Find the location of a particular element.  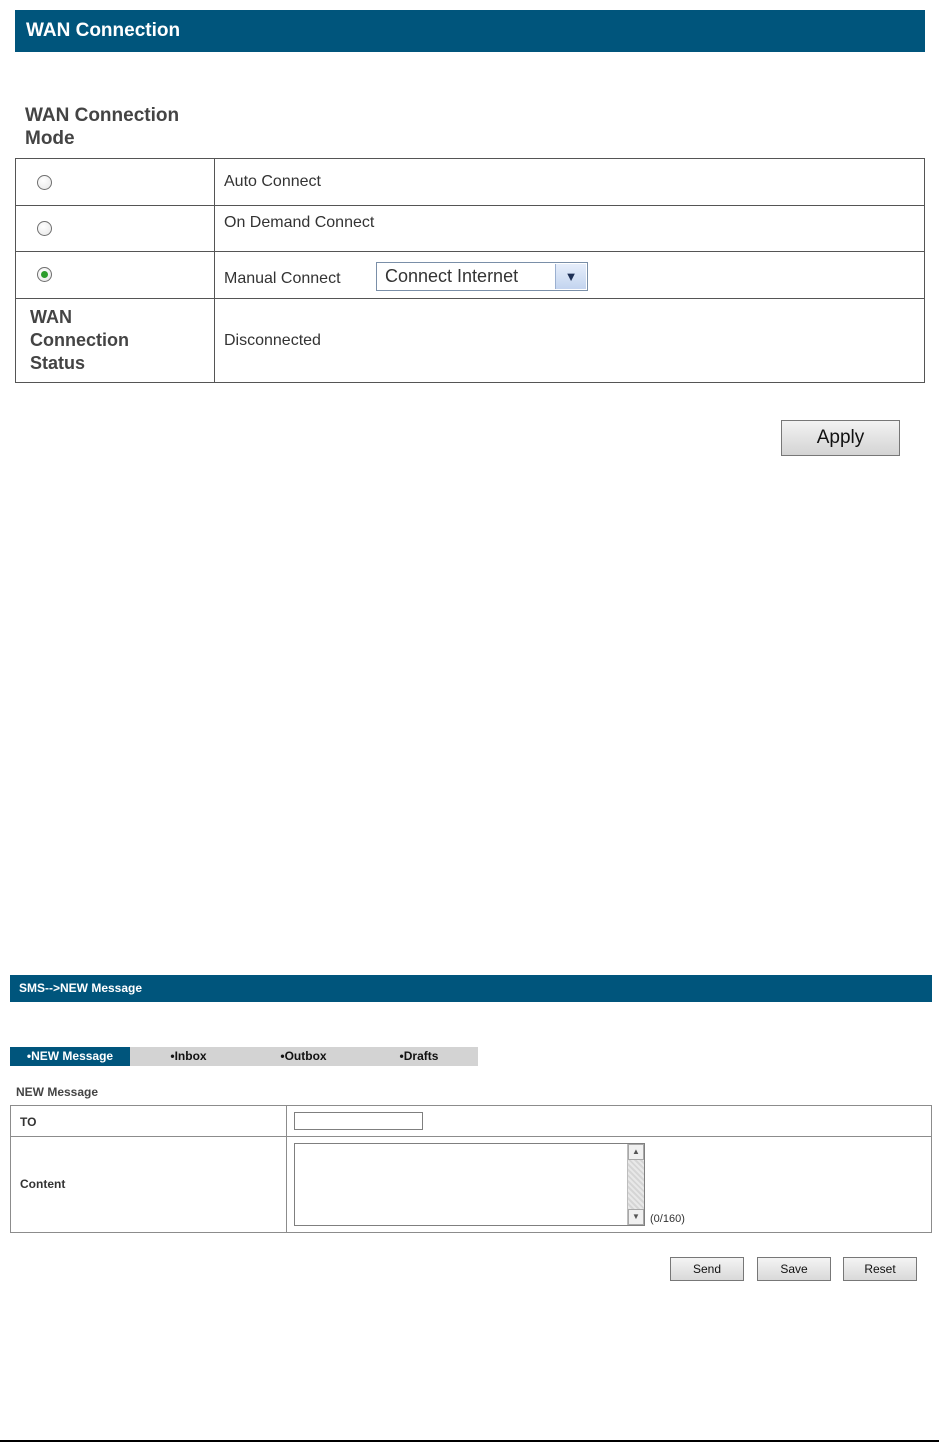

tab-new-message: •NEW Message is located at coordinates (70, 1056).